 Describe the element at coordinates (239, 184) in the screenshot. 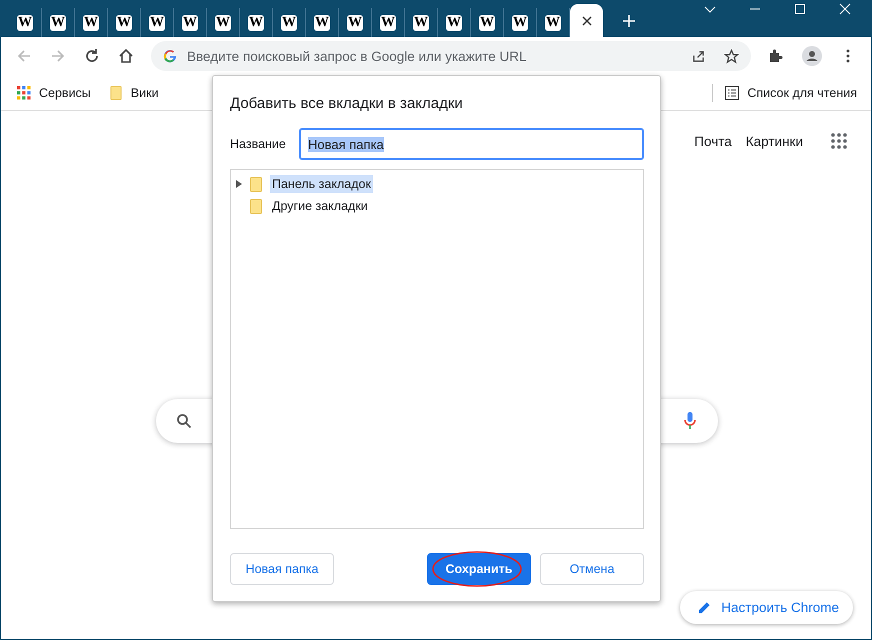

I see `expand-arrow-icon` at that location.